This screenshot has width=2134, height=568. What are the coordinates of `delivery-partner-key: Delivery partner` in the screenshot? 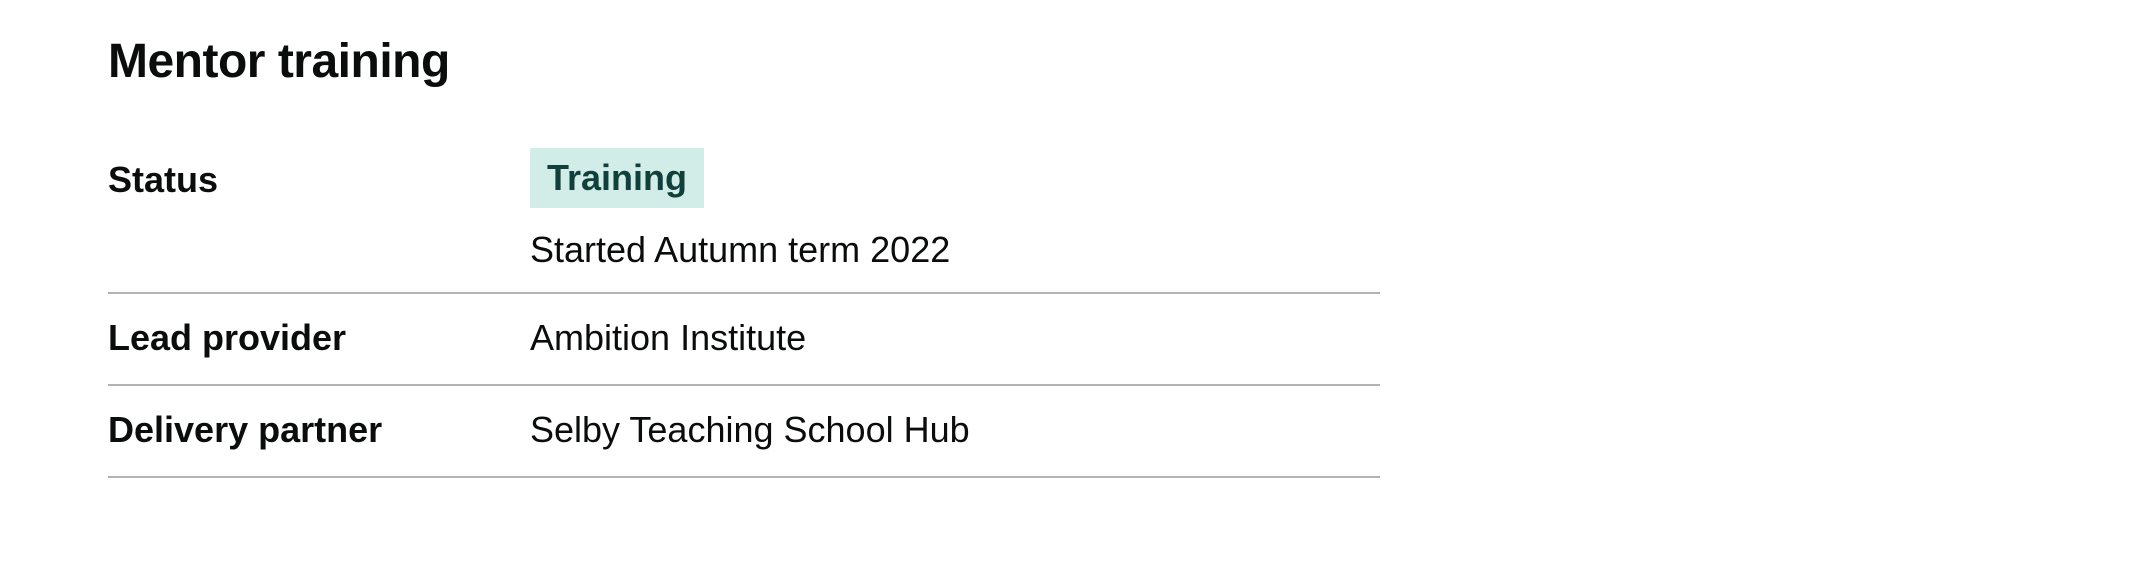 It's located at (245, 429).